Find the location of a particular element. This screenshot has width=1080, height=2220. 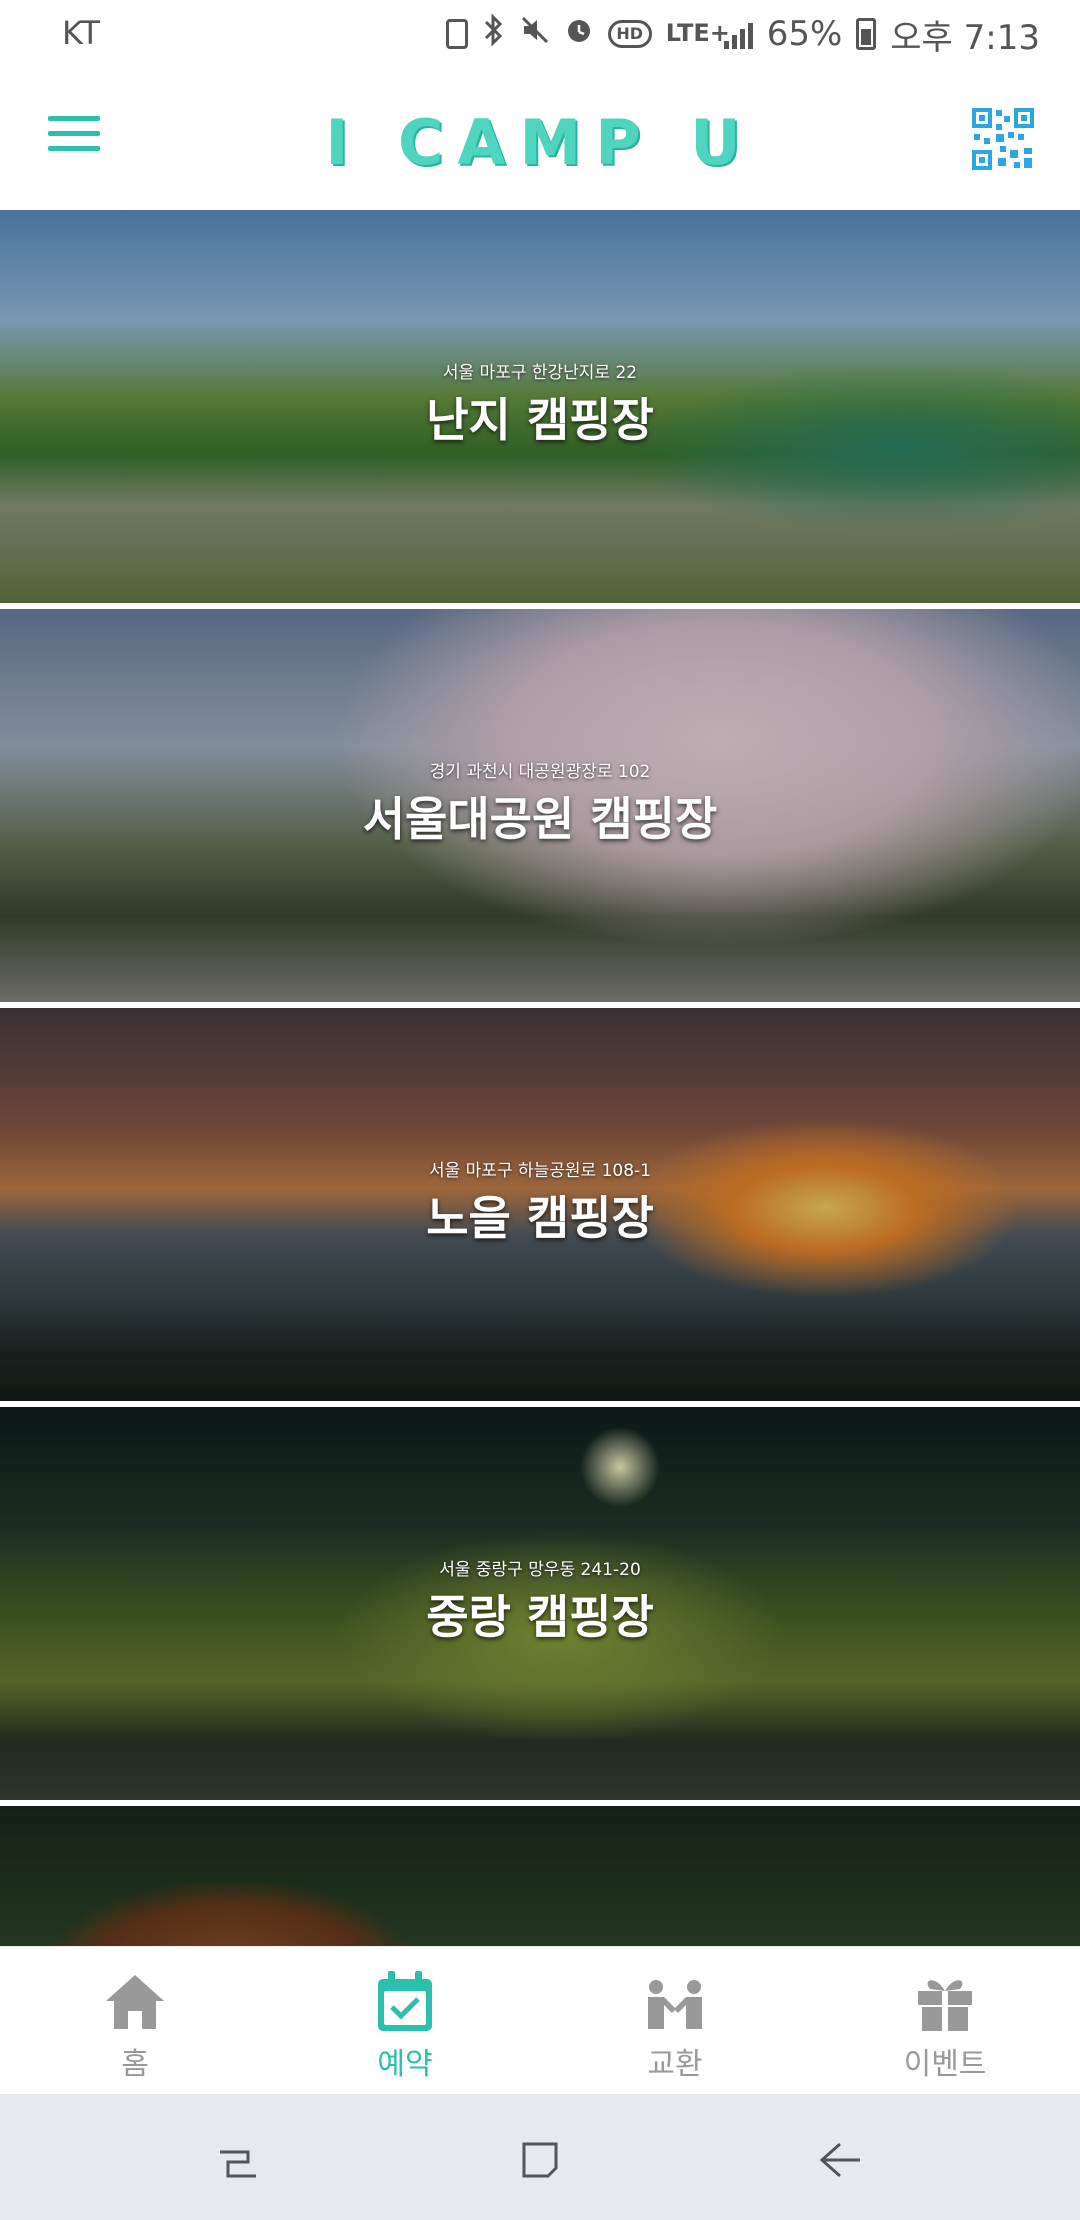

handshake-icon is located at coordinates (675, 2004).